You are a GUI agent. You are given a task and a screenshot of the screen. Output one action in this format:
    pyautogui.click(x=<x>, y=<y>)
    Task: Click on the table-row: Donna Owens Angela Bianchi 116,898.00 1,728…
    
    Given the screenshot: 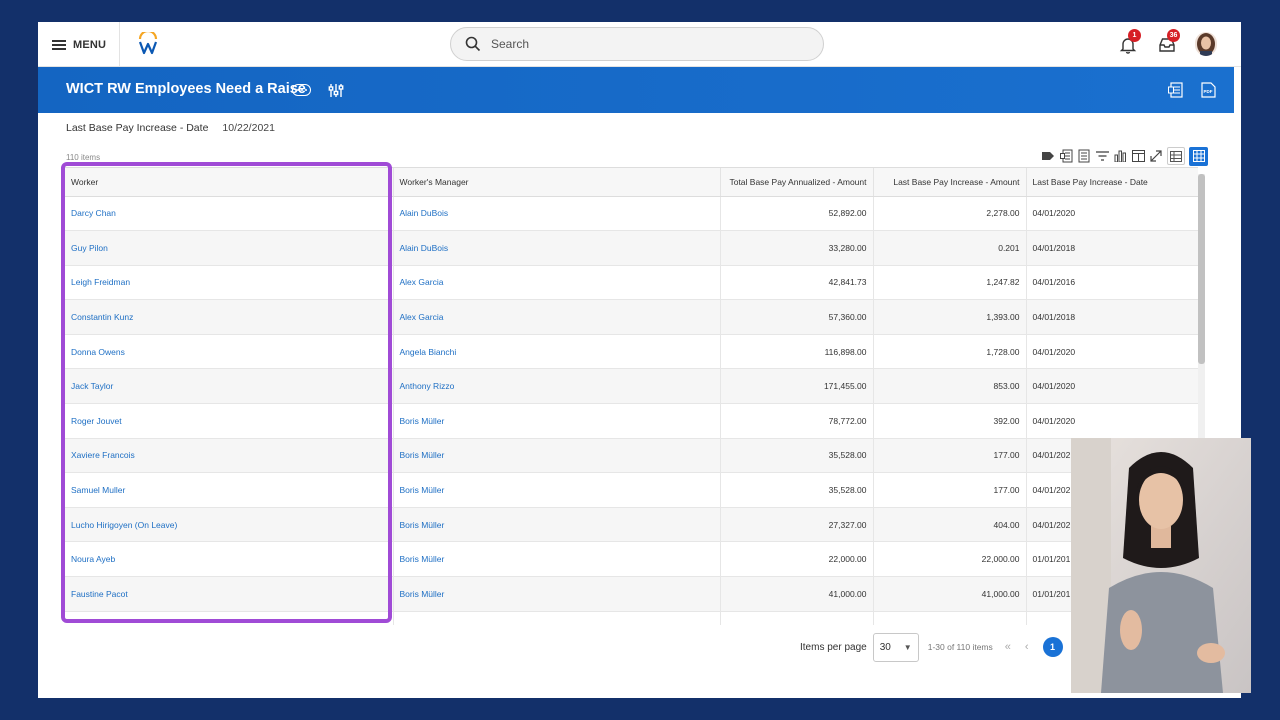 What is the action you would take?
    pyautogui.click(x=631, y=352)
    